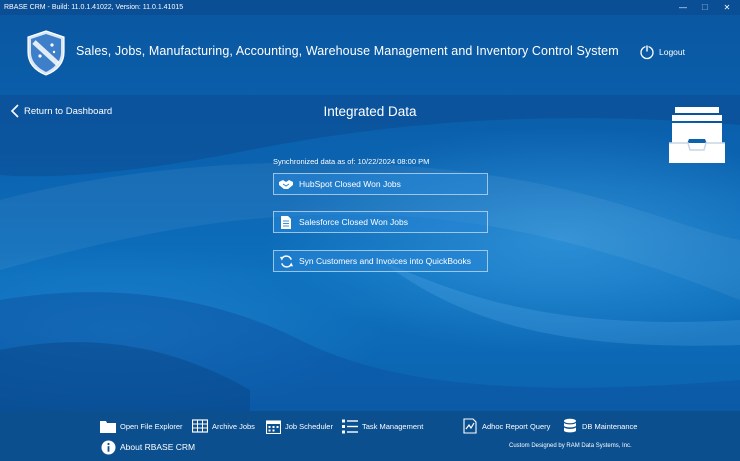 The height and width of the screenshot is (461, 740). I want to click on logout-label: Logout, so click(672, 52).